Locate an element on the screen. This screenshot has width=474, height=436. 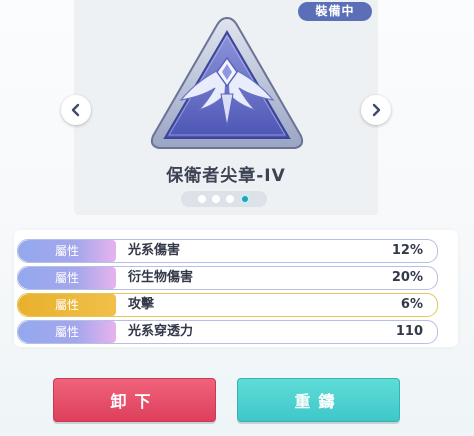
chevron-right-icon is located at coordinates (376, 110).